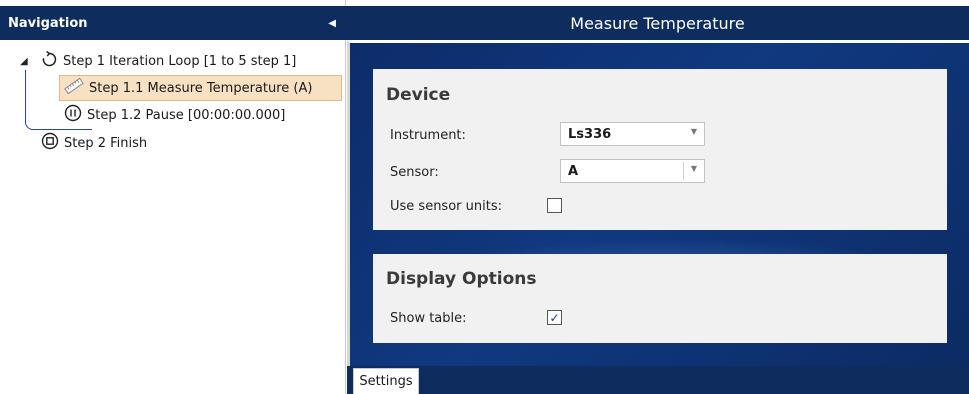  Describe the element at coordinates (573, 171) in the screenshot. I see `sensor-value: A` at that location.